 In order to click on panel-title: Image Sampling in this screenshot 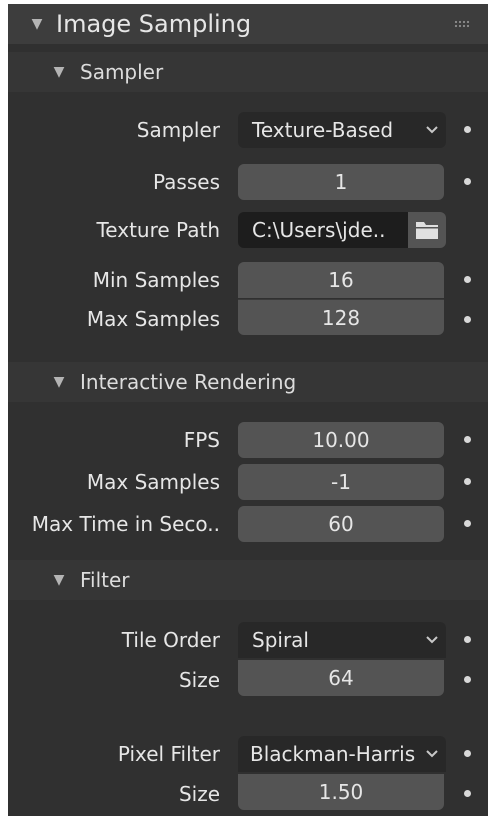, I will do `click(154, 24)`.